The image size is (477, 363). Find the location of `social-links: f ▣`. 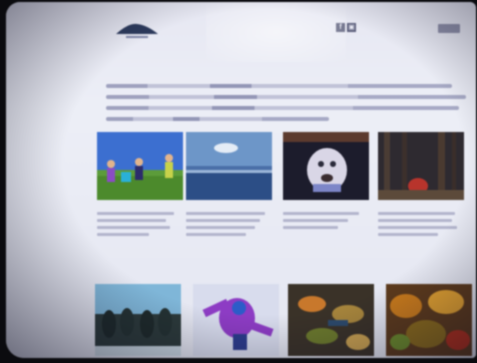

social-links: f ▣ is located at coordinates (346, 27).